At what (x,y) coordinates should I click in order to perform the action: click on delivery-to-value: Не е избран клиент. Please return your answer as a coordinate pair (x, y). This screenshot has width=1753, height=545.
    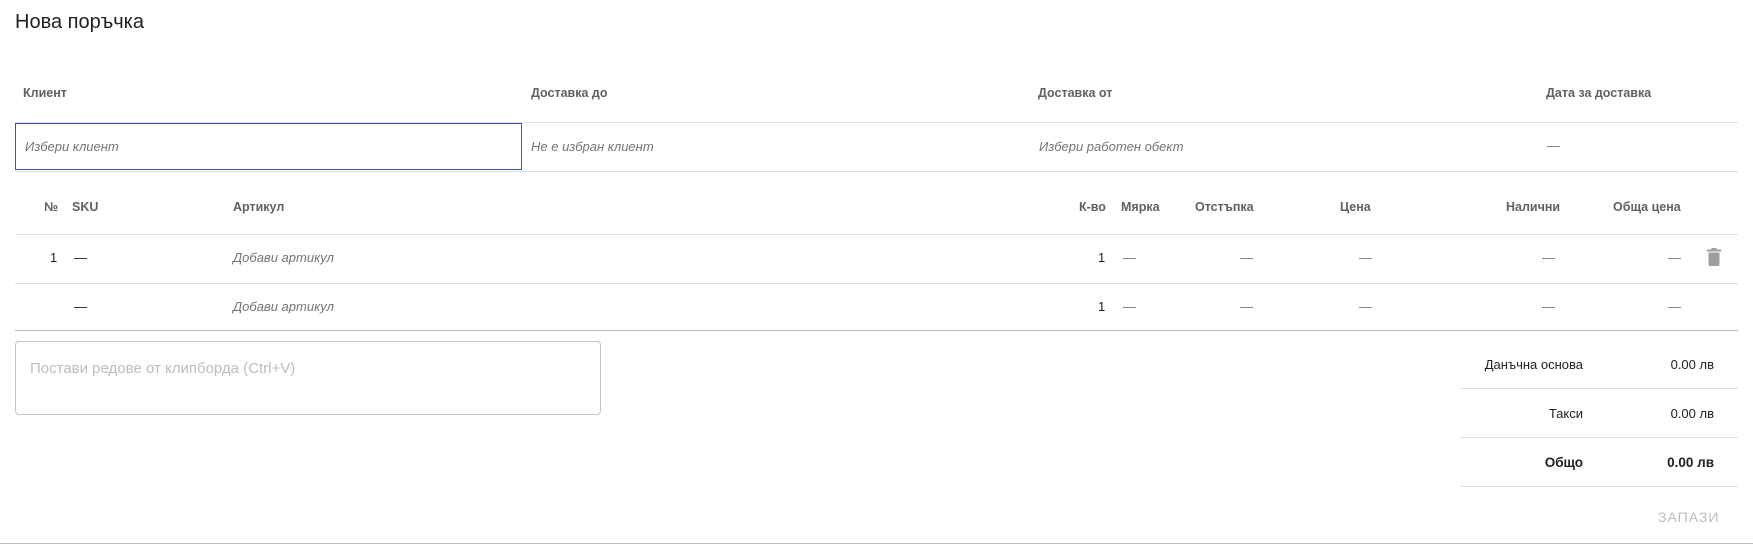
    Looking at the image, I should click on (592, 146).